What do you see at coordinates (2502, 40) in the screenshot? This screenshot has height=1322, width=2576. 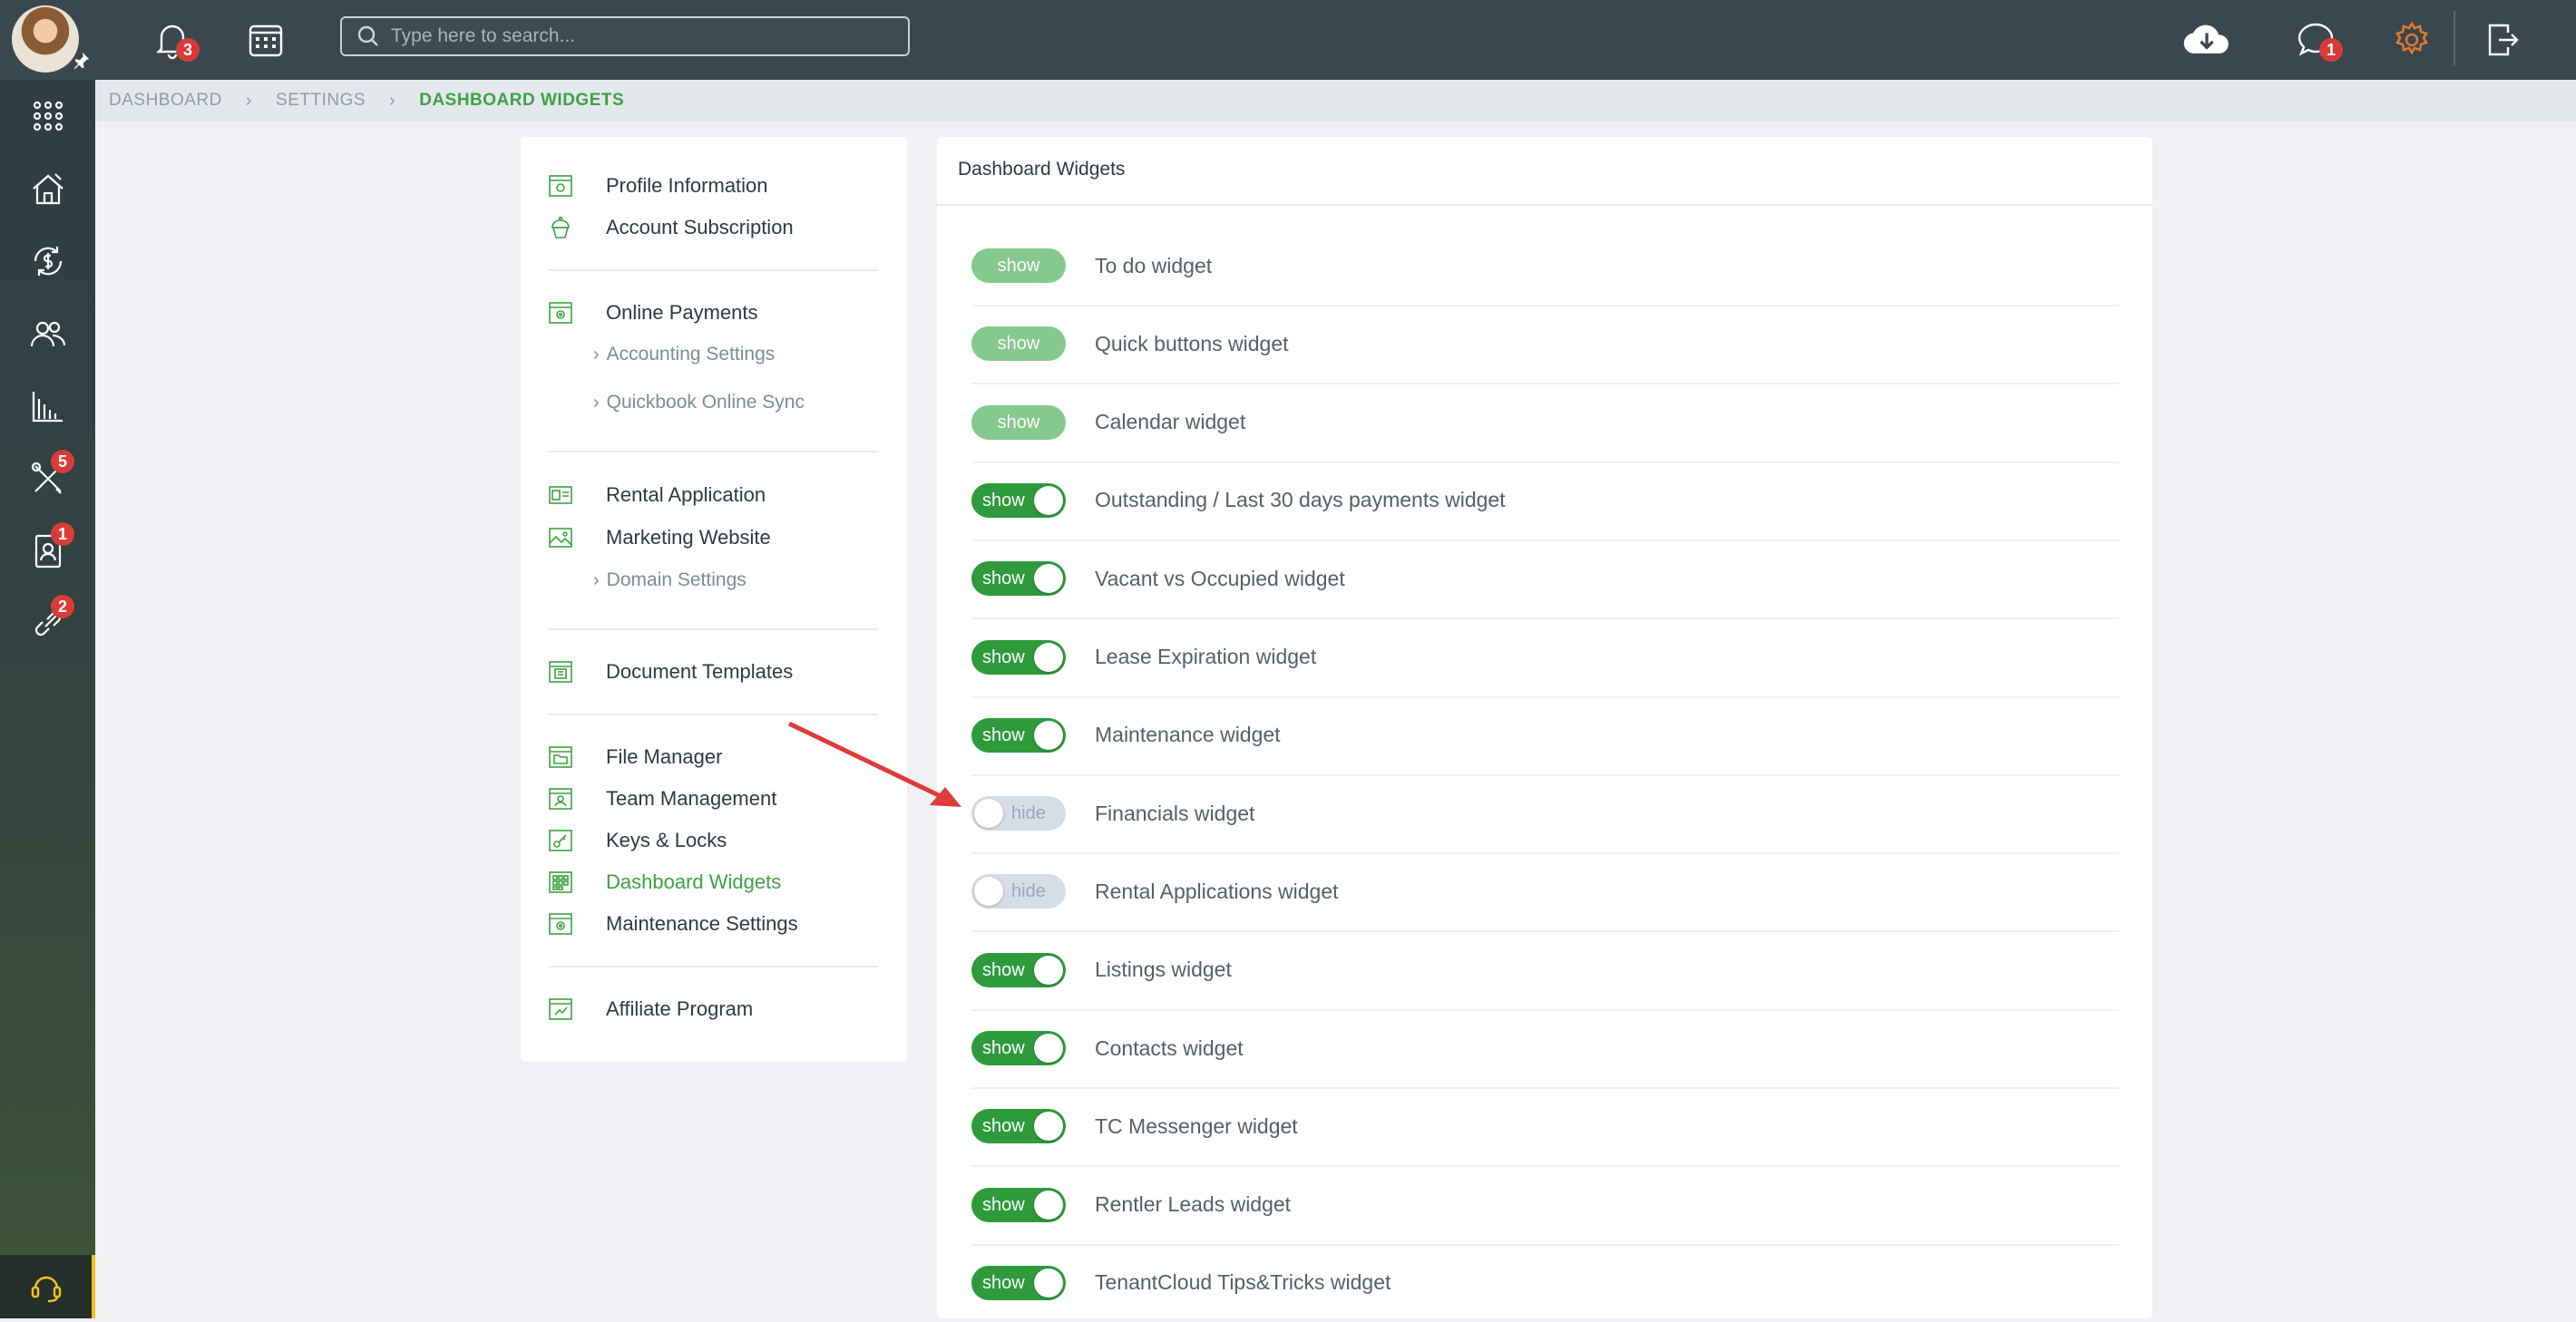 I see `logout-icon` at bounding box center [2502, 40].